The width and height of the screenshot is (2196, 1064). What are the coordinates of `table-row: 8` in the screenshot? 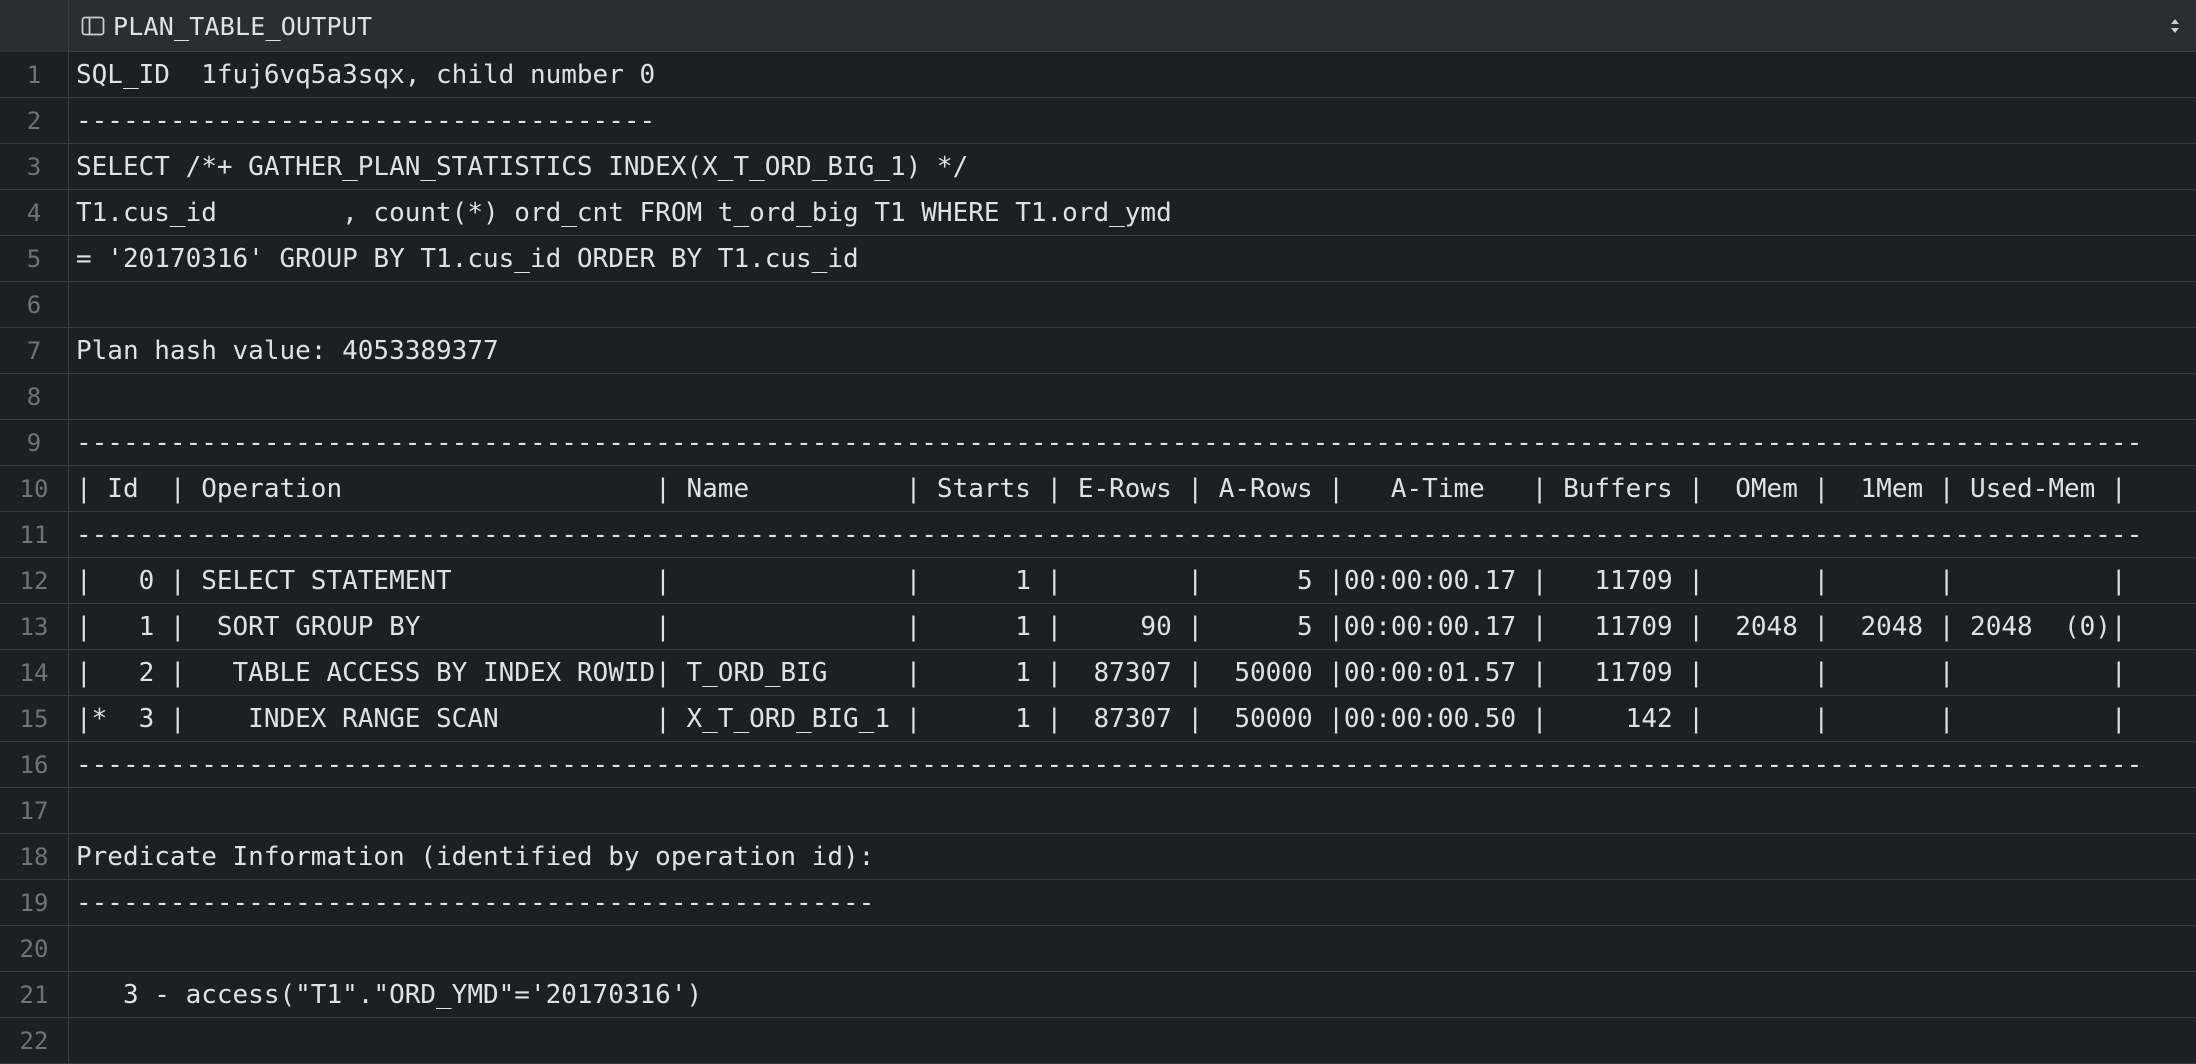 It's located at (1098, 397).